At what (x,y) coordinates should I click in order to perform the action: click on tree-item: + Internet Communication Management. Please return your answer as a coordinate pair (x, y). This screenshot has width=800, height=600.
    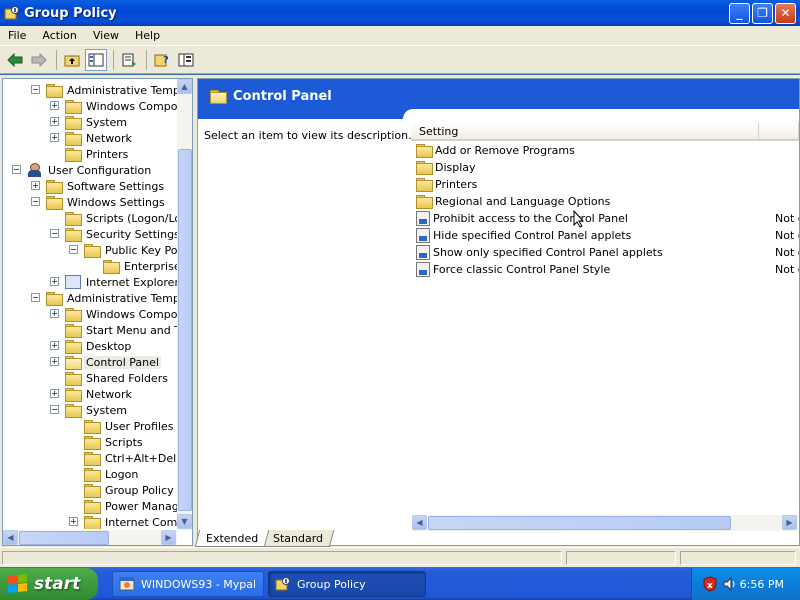
    Looking at the image, I should click on (124, 521).